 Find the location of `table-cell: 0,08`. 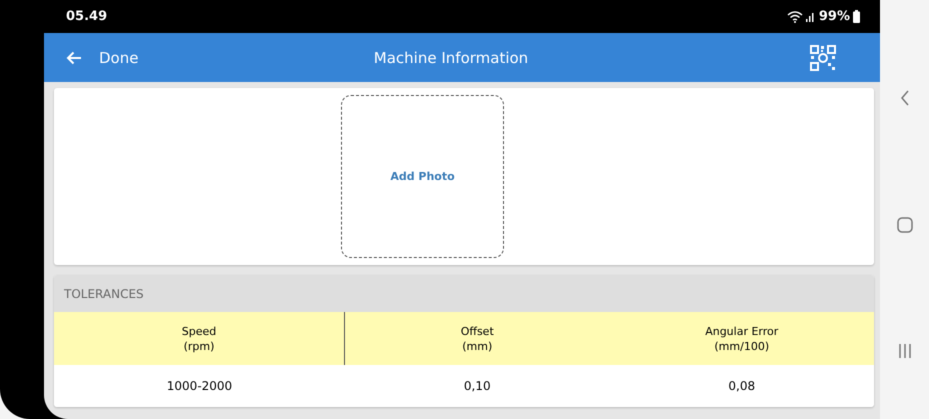

table-cell: 0,08 is located at coordinates (742, 386).